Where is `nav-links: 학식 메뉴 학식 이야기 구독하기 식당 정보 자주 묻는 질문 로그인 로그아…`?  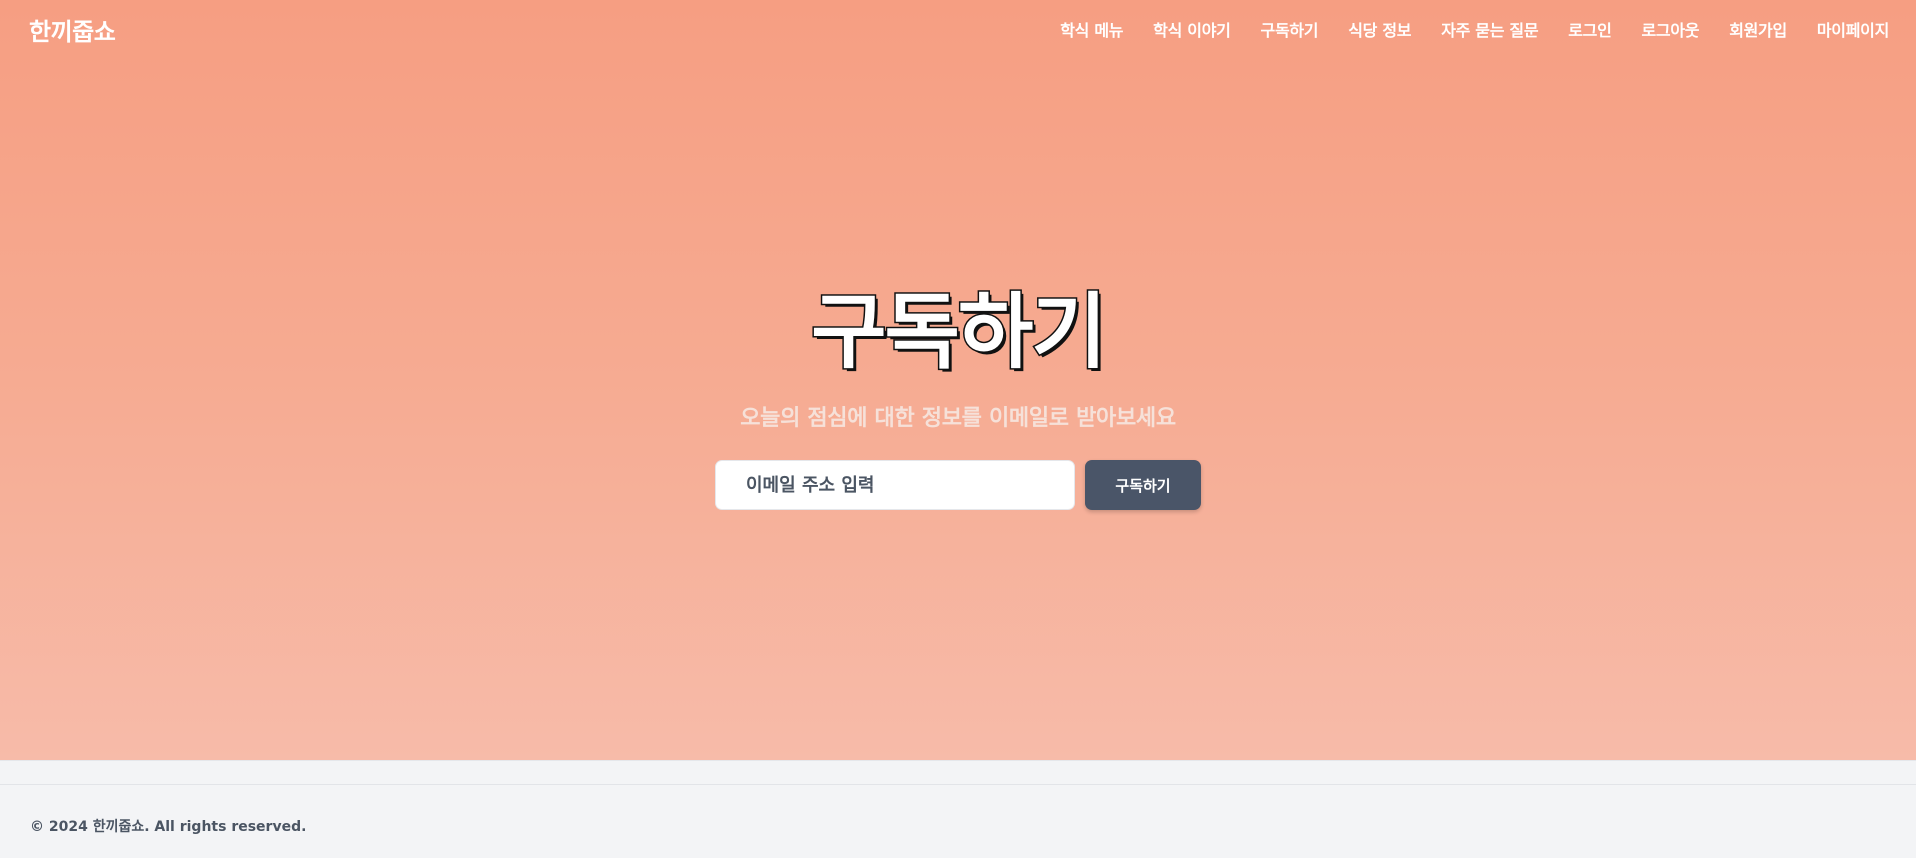
nav-links: 학식 메뉴 학식 이야기 구독하기 식당 정보 자주 묻는 질문 로그인 로그아… is located at coordinates (1459, 29).